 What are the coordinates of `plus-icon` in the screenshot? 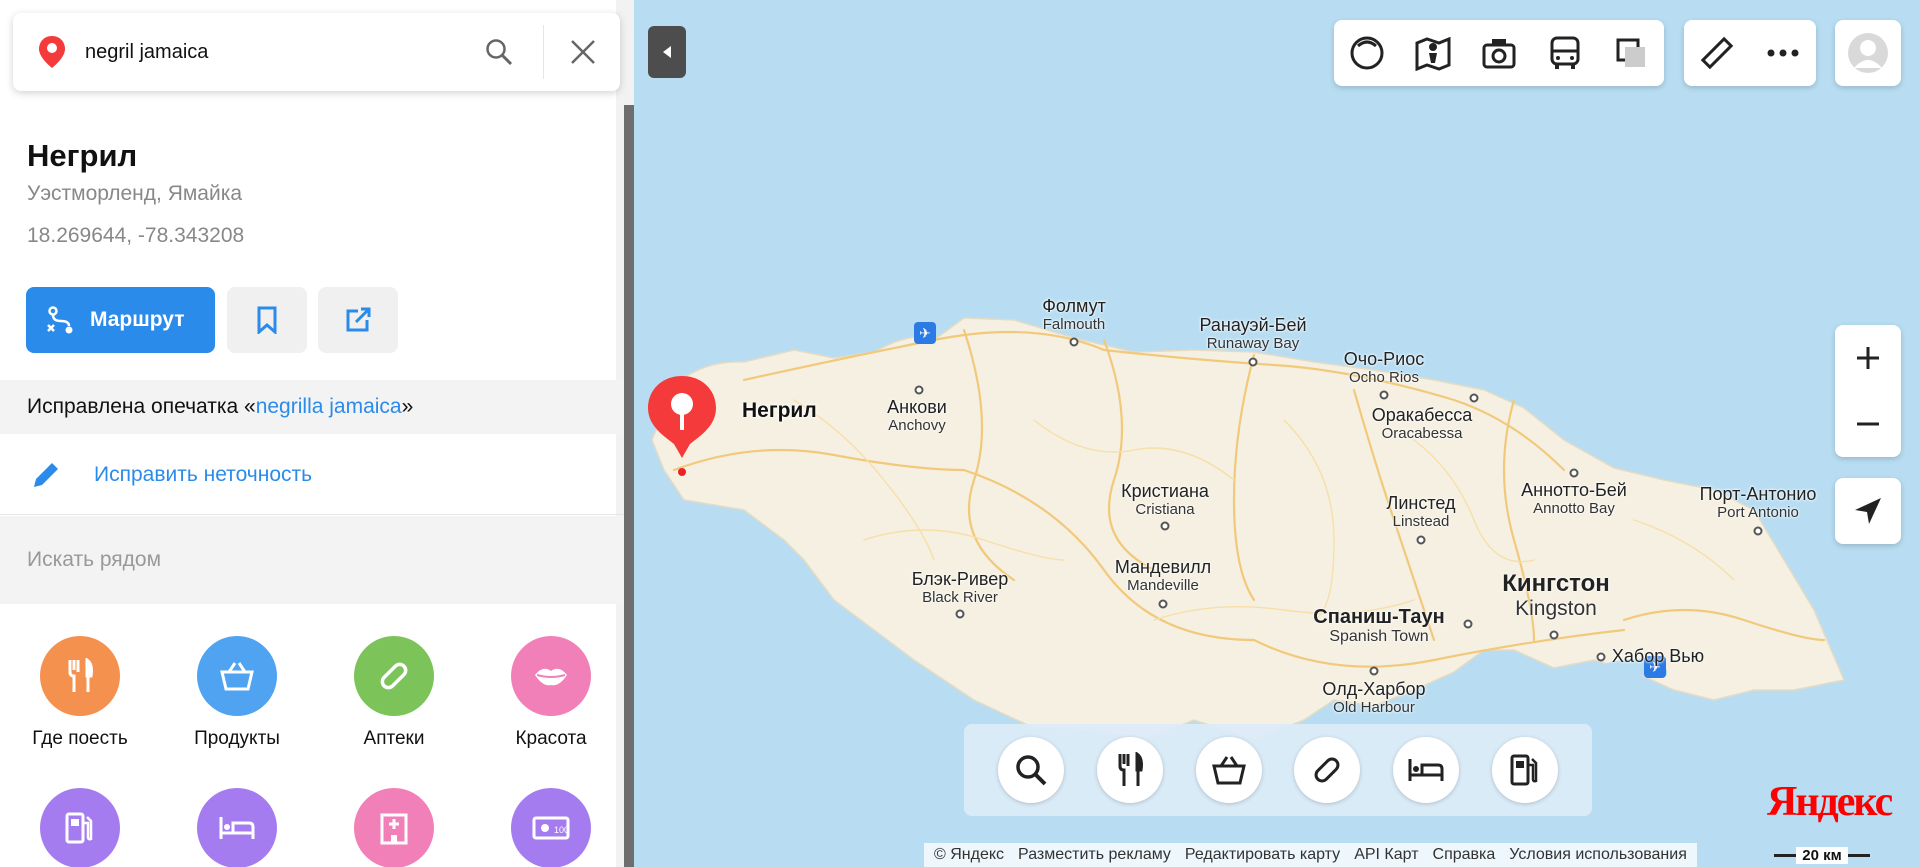 It's located at (1868, 358).